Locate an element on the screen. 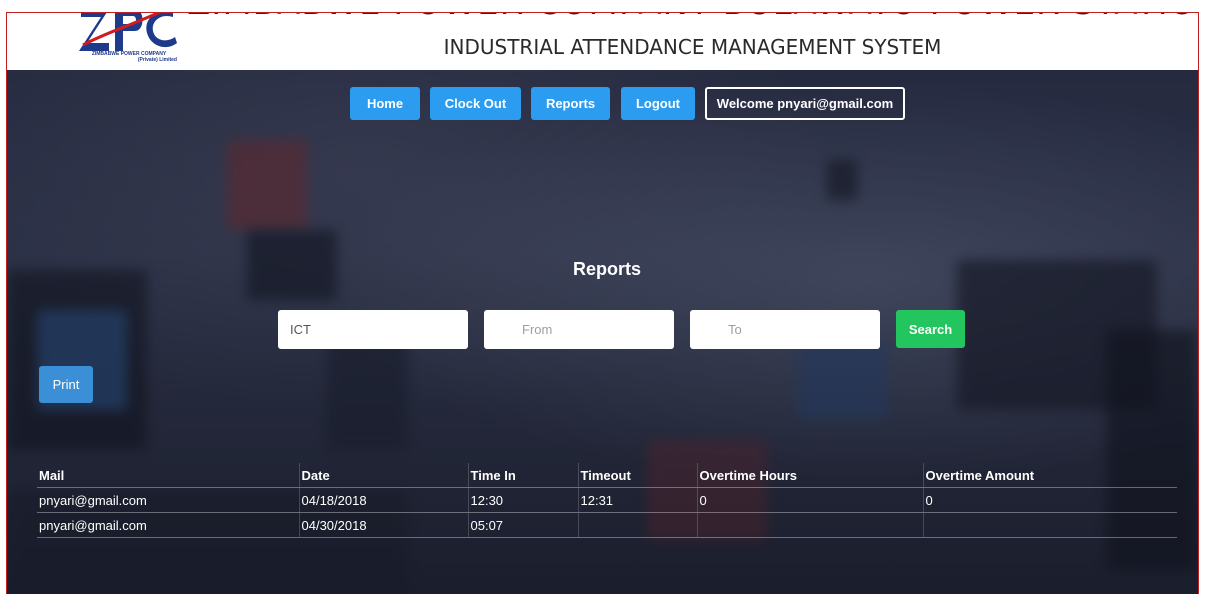 Image resolution: width=1205 pixels, height=594 pixels. cell-overtime-hours is located at coordinates (809, 525).